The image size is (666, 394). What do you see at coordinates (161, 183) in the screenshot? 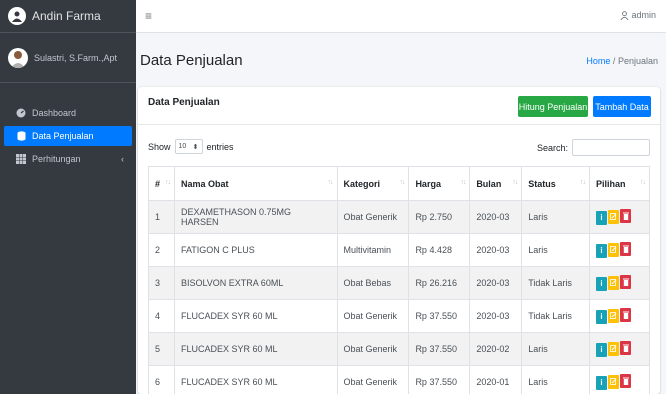
I see `column-header-number: # ↑↓` at bounding box center [161, 183].